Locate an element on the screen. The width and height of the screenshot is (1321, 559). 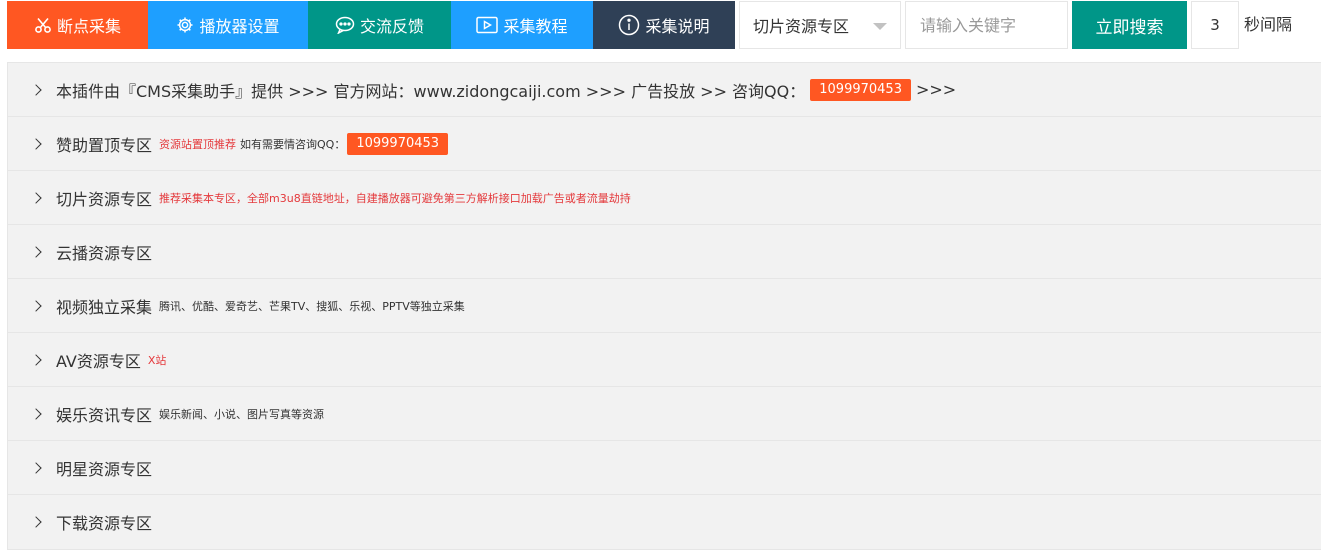
collapse-item-sponsor: 赞助置顶专区 资源站置顶推荐 如有需要情咨询QQ： 1099970453 is located at coordinates (664, 144).